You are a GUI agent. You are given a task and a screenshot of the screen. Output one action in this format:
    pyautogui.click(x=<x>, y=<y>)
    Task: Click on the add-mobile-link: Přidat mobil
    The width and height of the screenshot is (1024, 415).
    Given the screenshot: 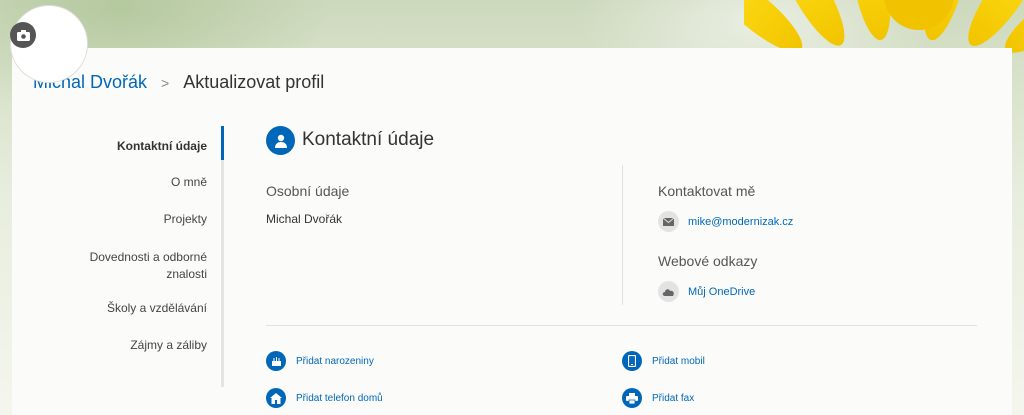 What is the action you would take?
    pyautogui.click(x=678, y=361)
    